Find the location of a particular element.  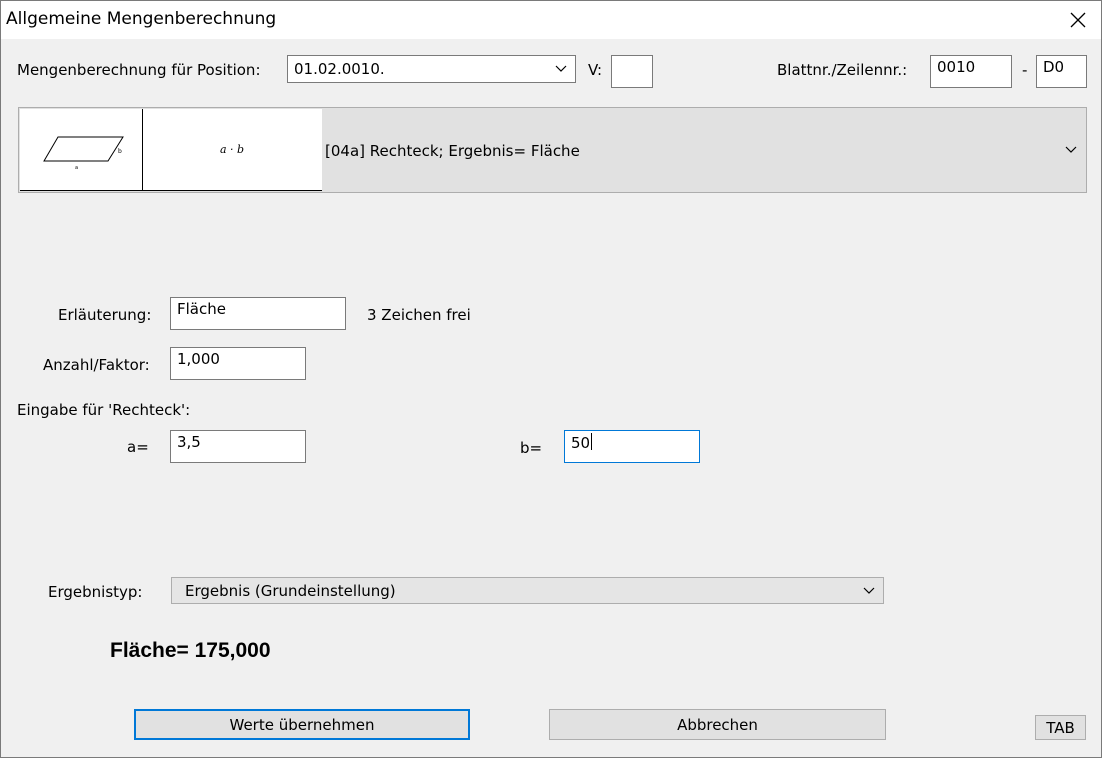

window-title: Allgemeine Mengenberechnung is located at coordinates (141, 19).